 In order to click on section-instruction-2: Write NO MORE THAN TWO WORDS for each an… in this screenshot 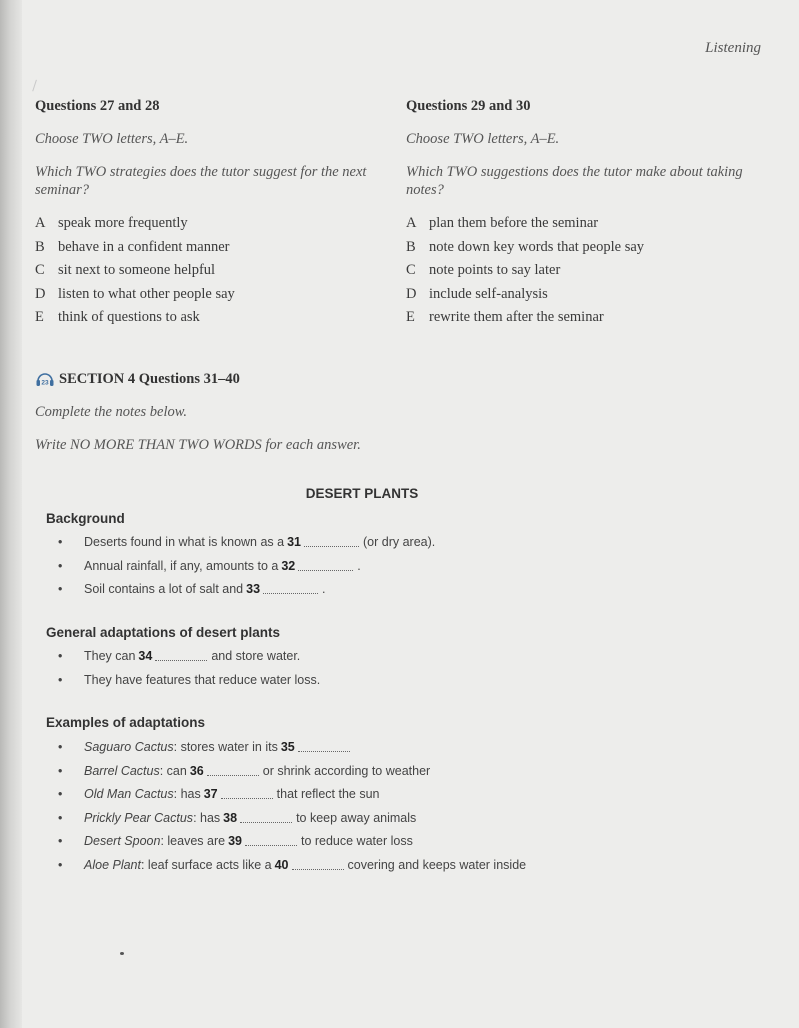, I will do `click(198, 445)`.